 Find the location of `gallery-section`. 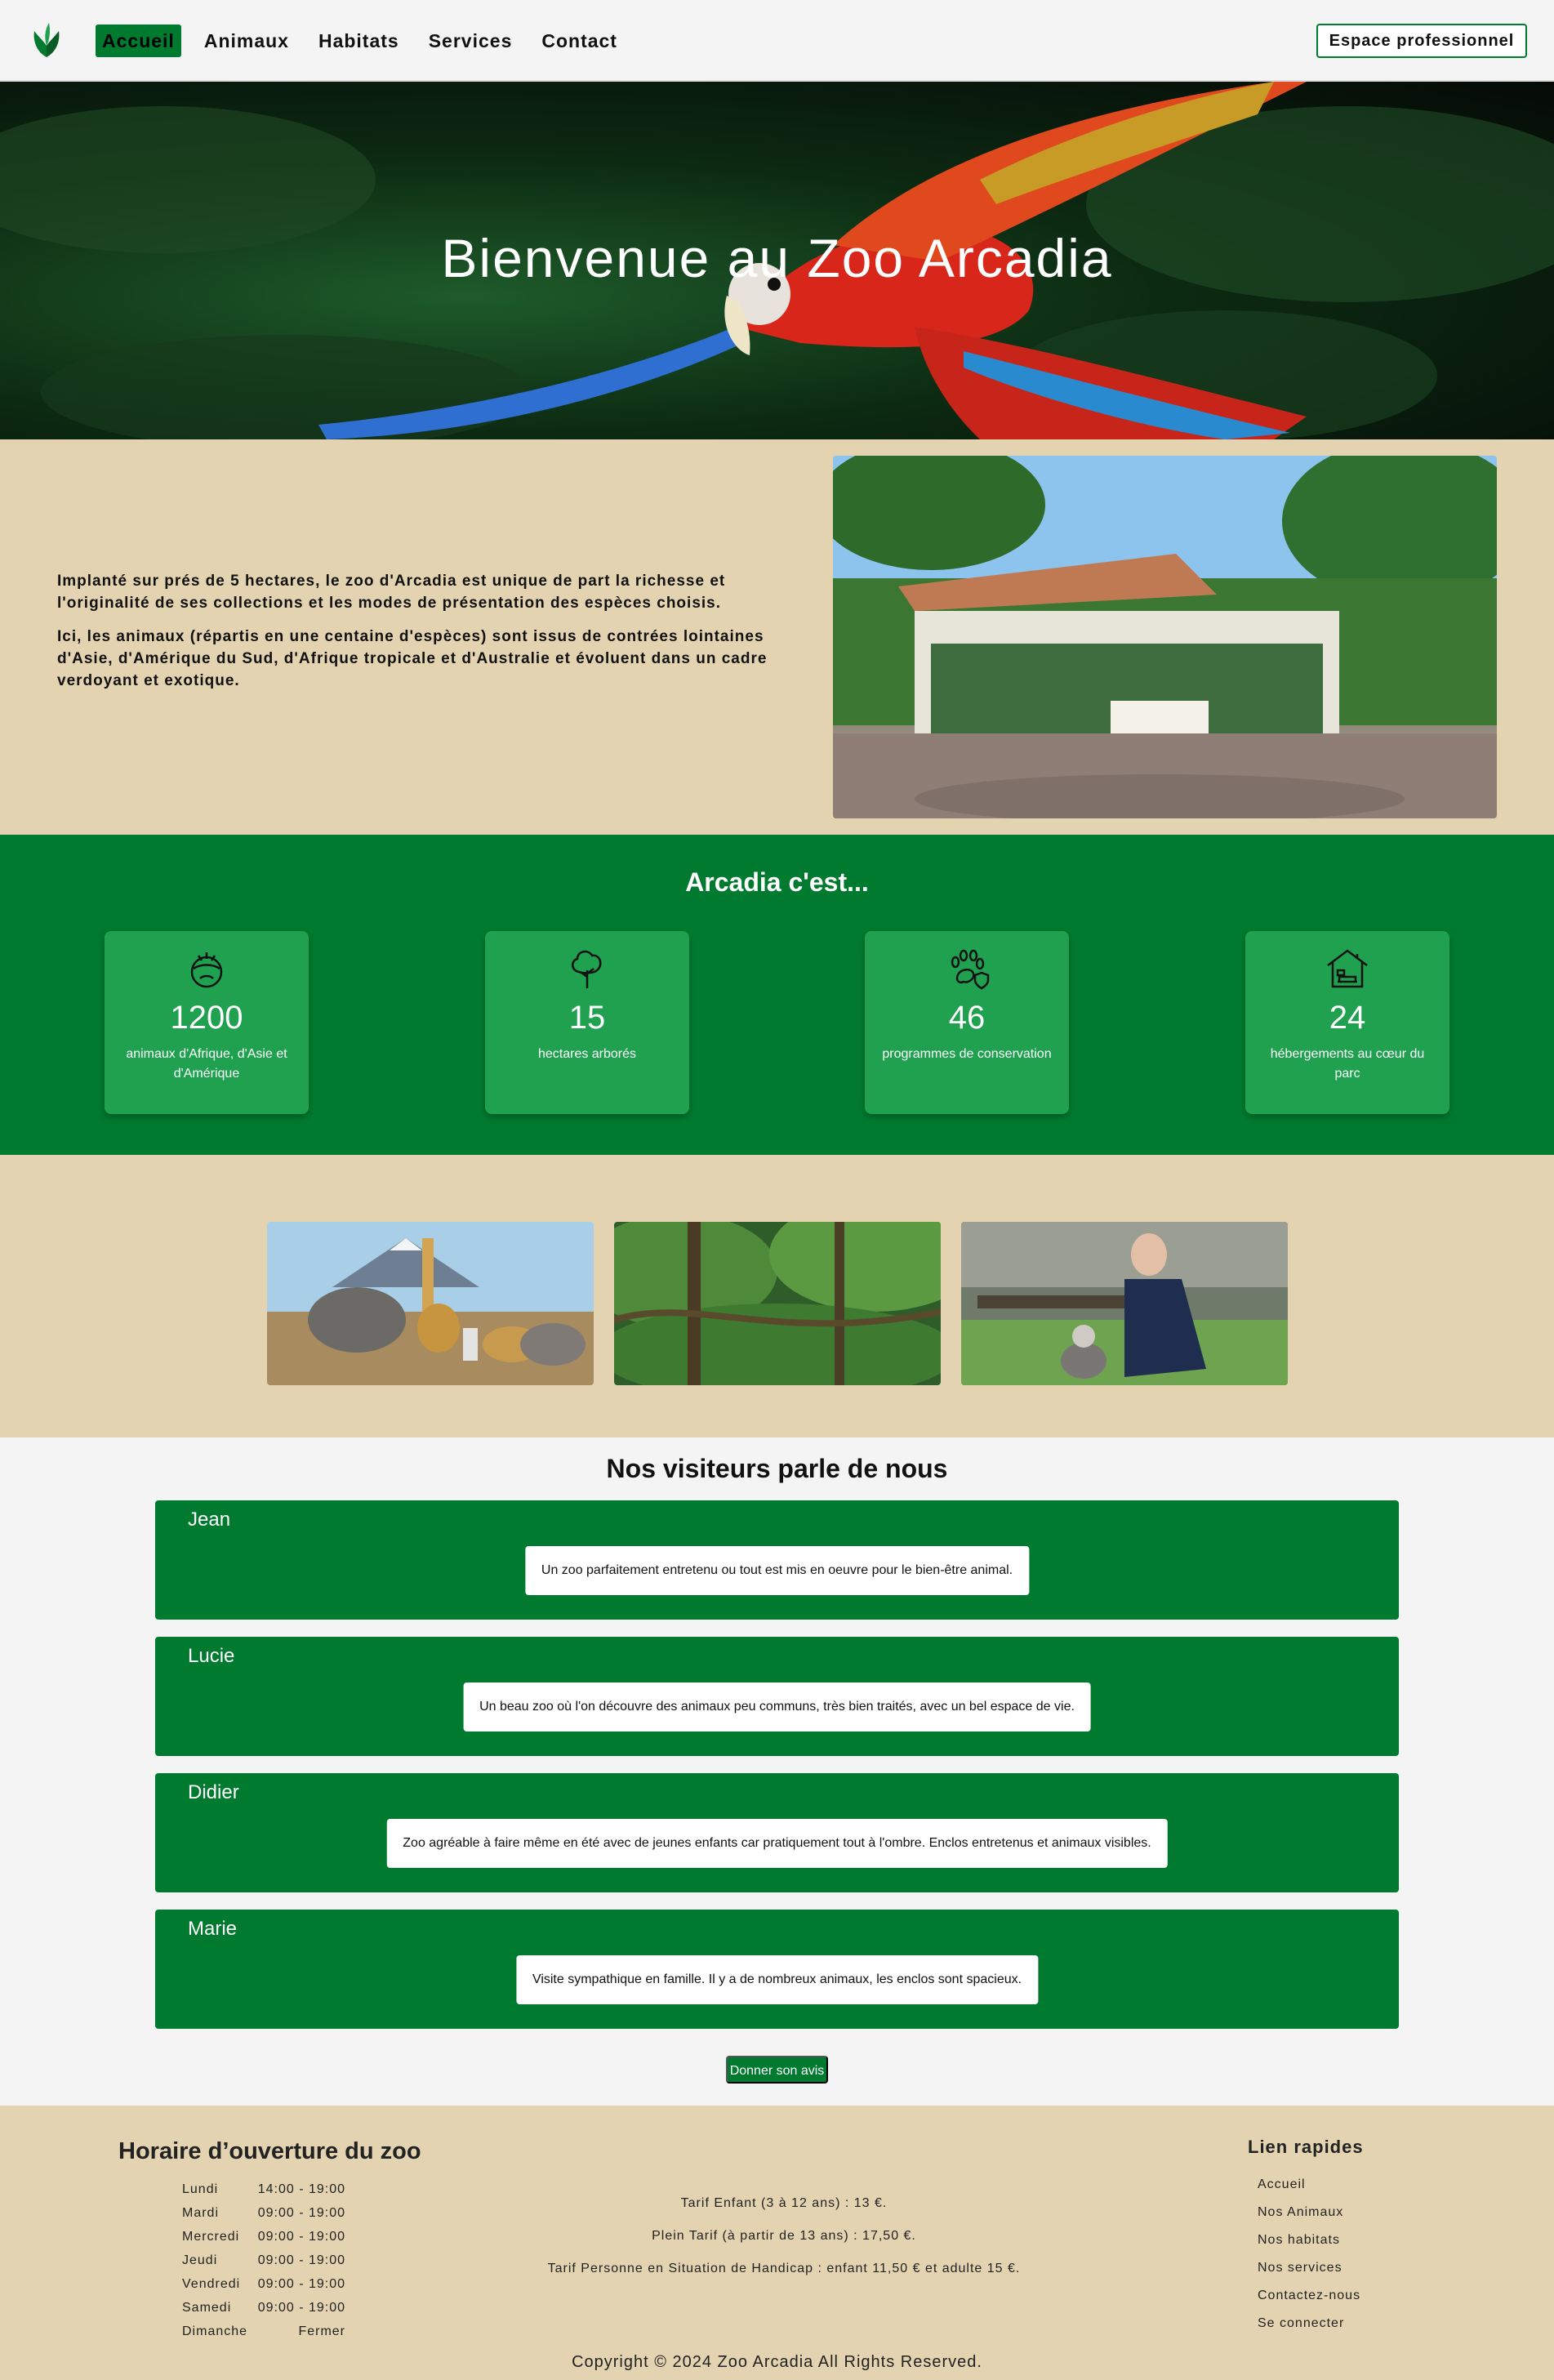

gallery-section is located at coordinates (777, 1296).